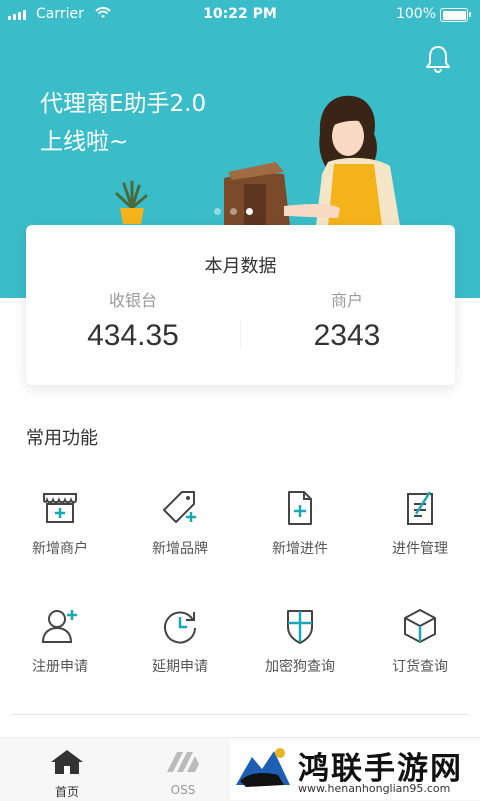 This screenshot has width=480, height=801. What do you see at coordinates (123, 104) in the screenshot?
I see `banner-line-1: 代理商E助手2.0` at bounding box center [123, 104].